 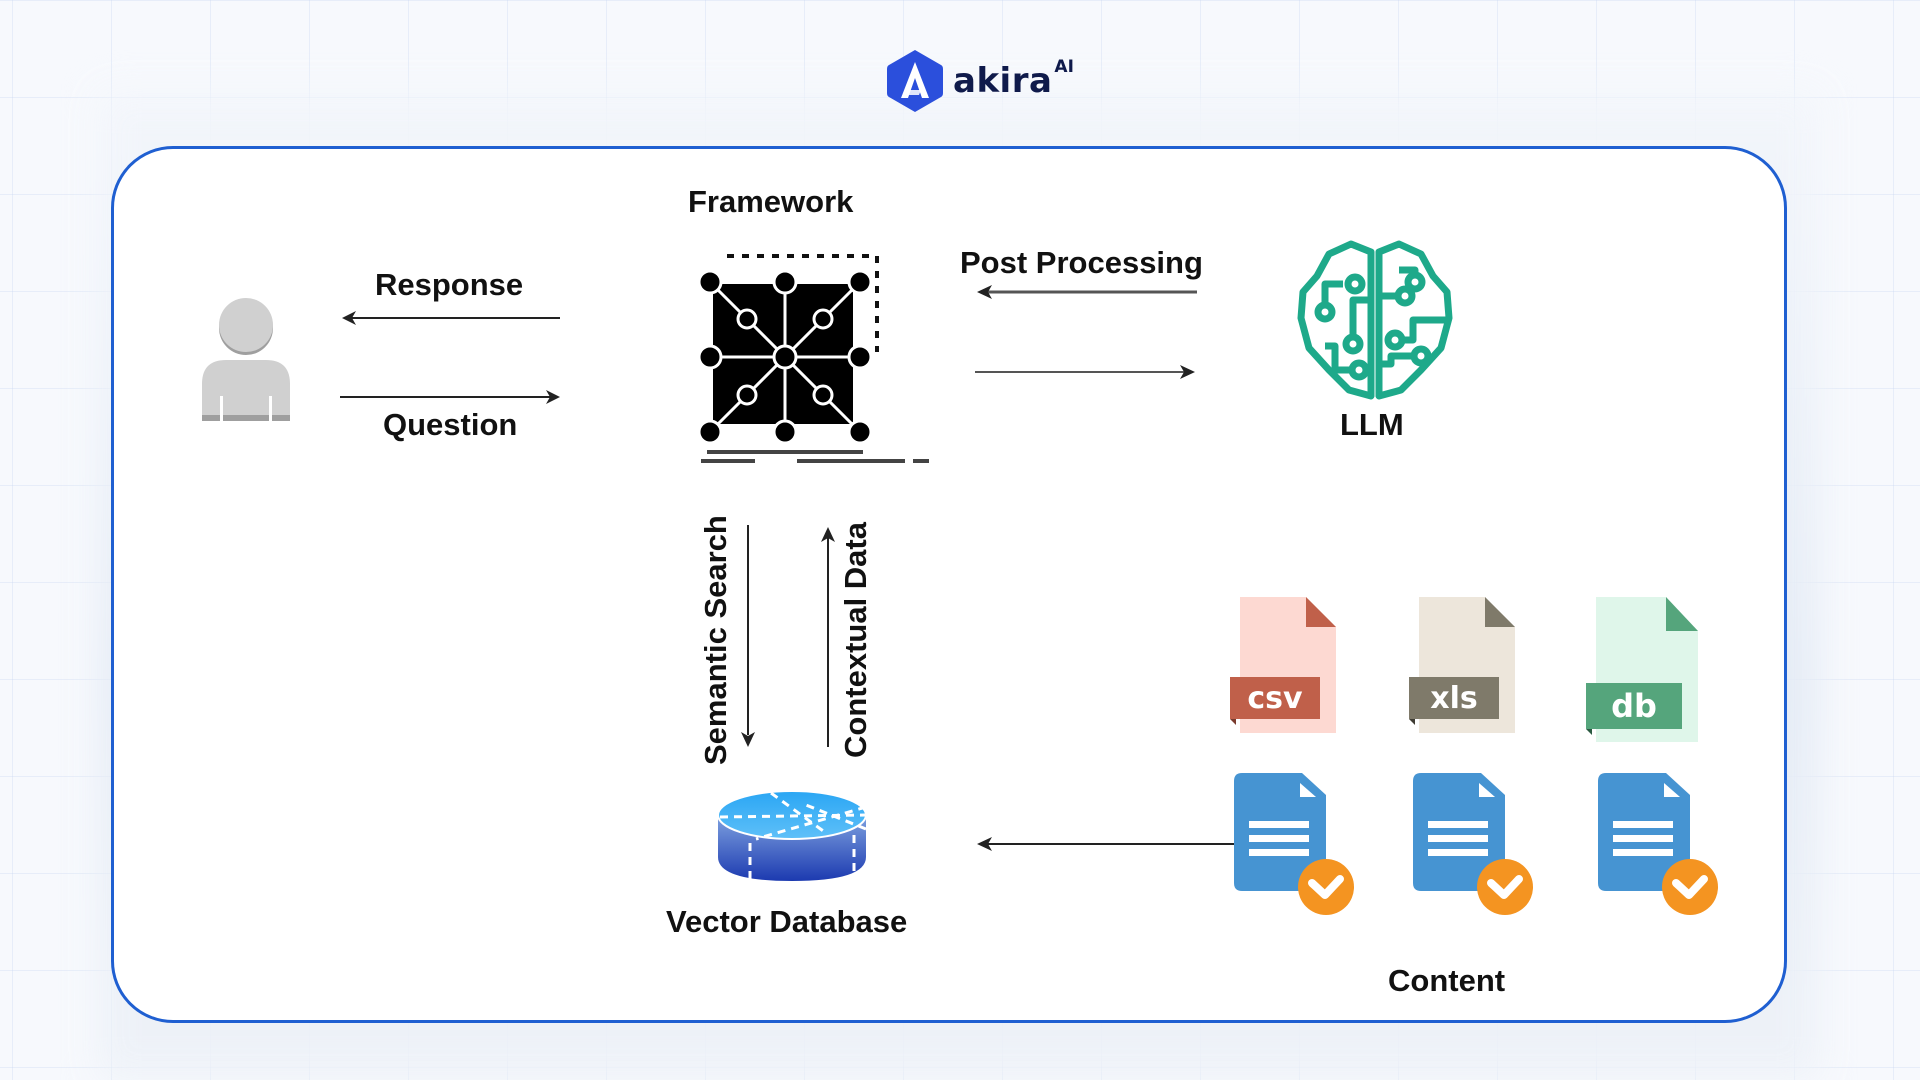 What do you see at coordinates (1447, 980) in the screenshot?
I see `content-label: Content` at bounding box center [1447, 980].